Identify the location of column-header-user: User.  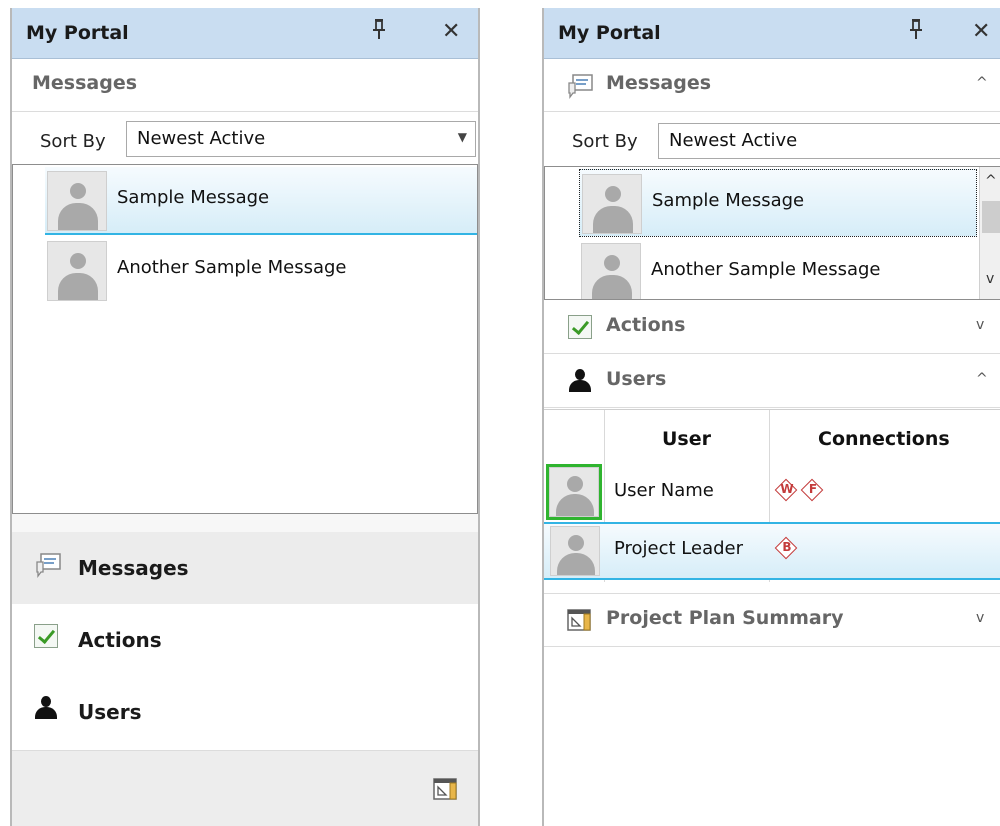
(686, 439).